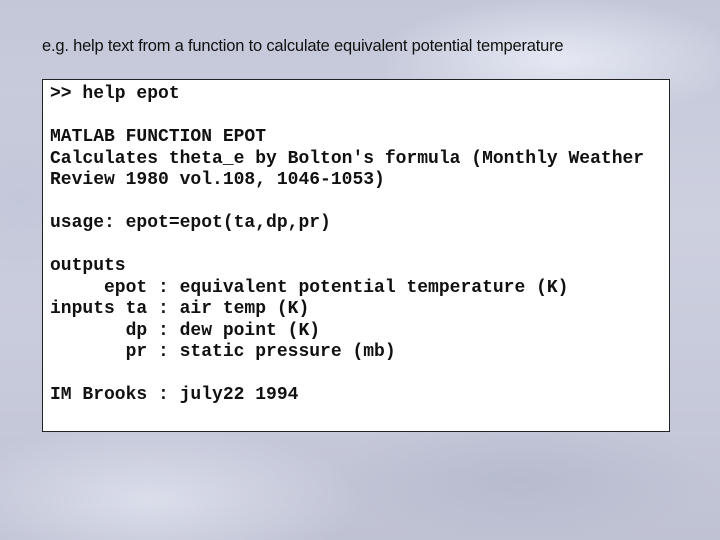  I want to click on input-dp-line: dp : dew point (K), so click(185, 330).